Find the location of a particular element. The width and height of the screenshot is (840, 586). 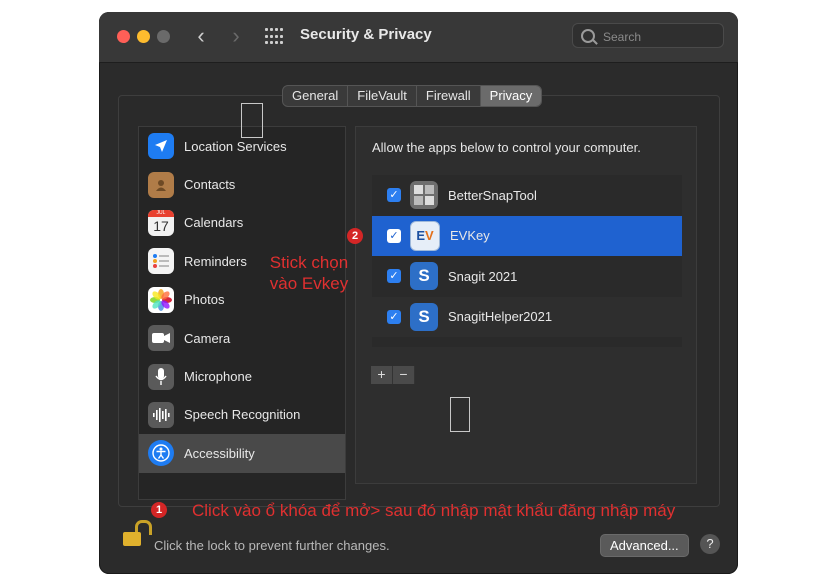

sidebar-item-label: Reminders is located at coordinates (215, 261).